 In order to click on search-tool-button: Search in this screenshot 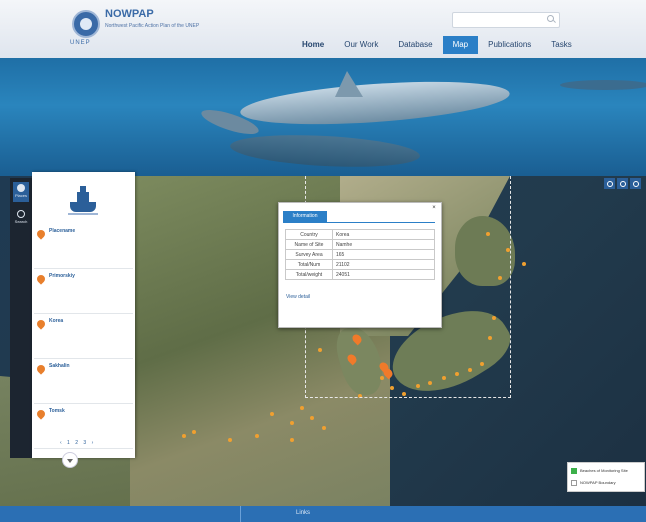, I will do `click(21, 218)`.